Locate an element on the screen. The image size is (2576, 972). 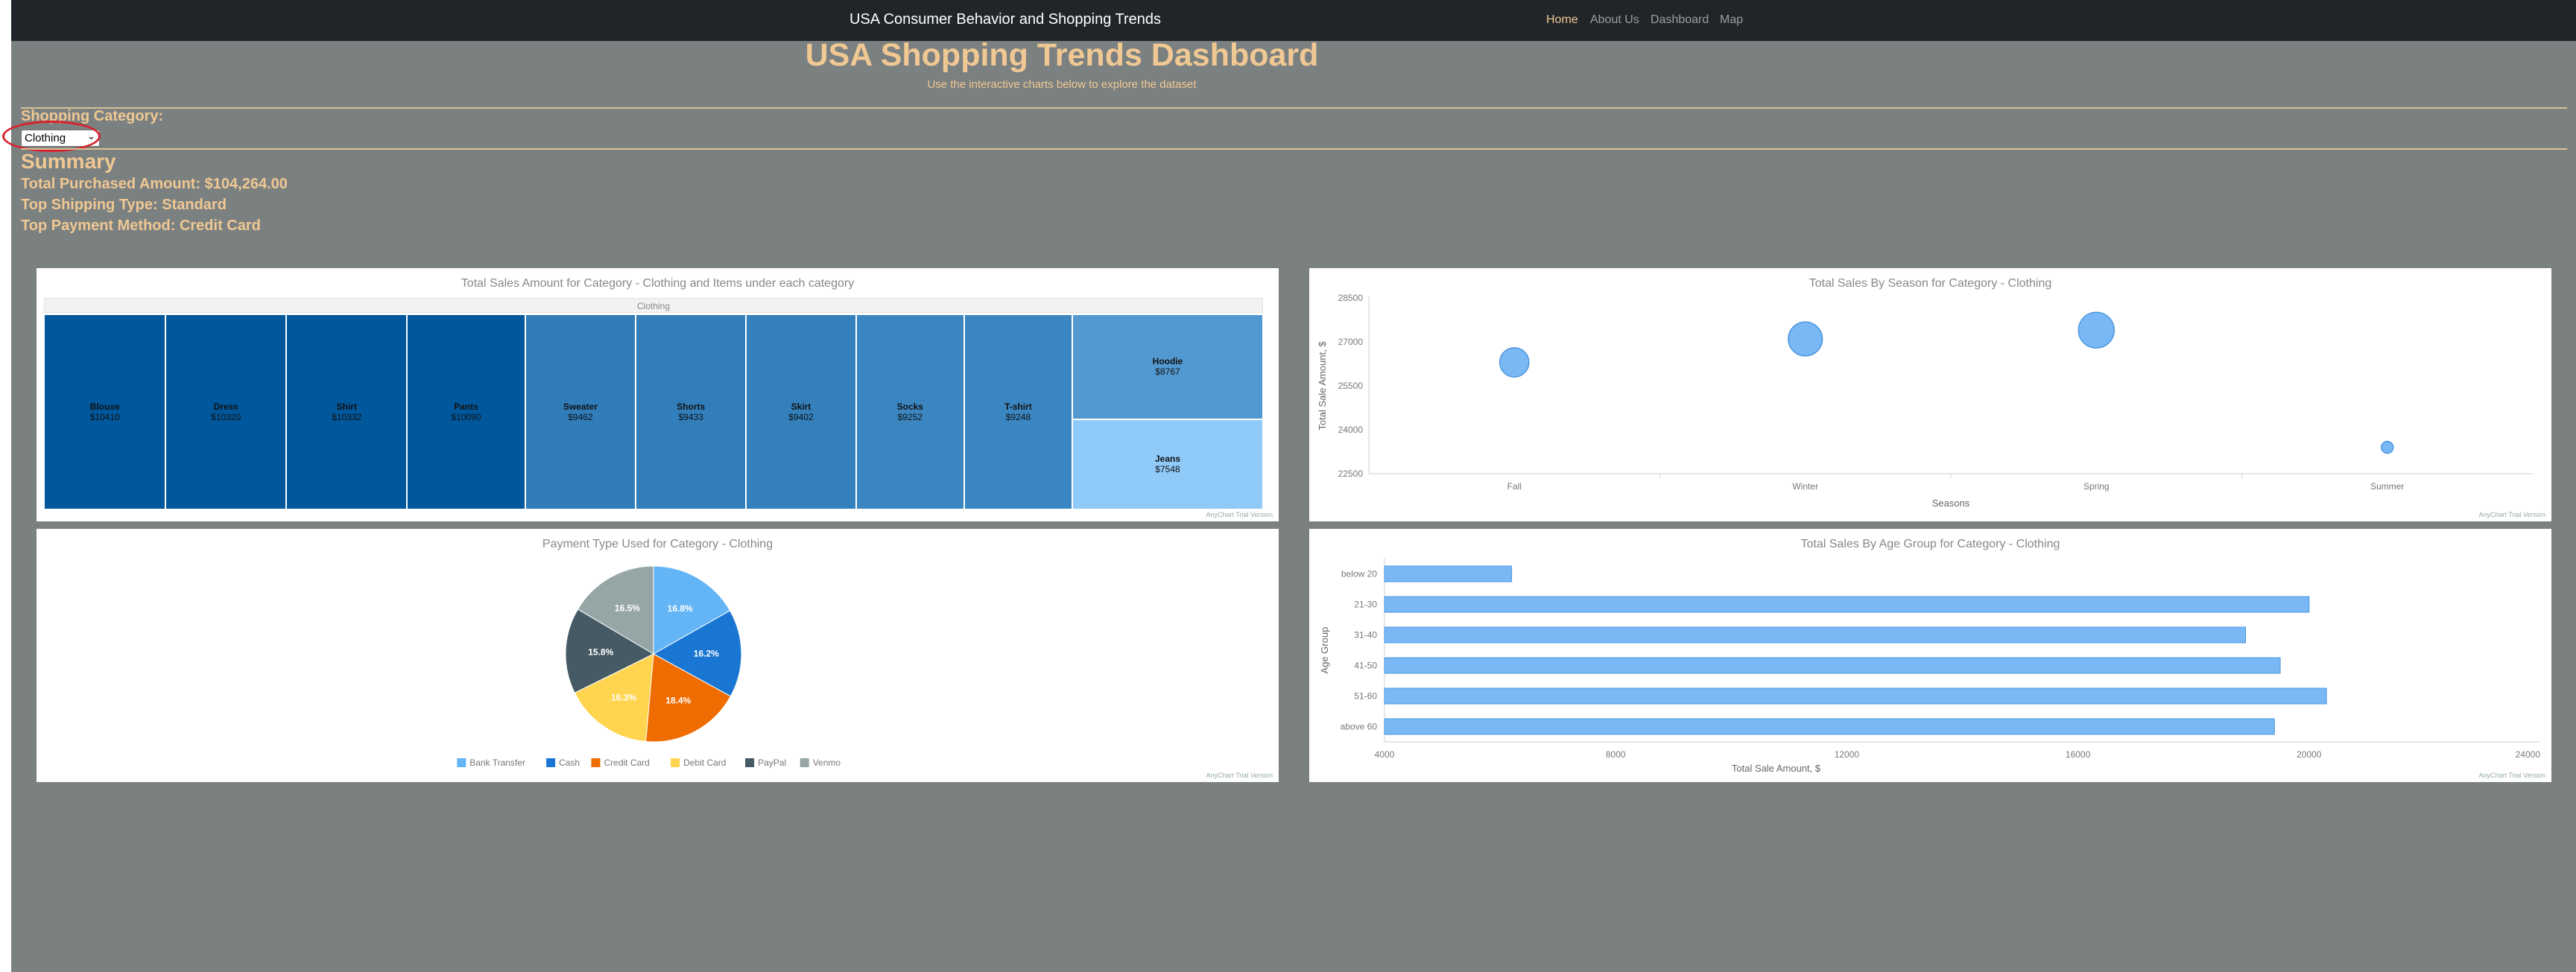
y-axis-title: Age Group is located at coordinates (1324, 650).